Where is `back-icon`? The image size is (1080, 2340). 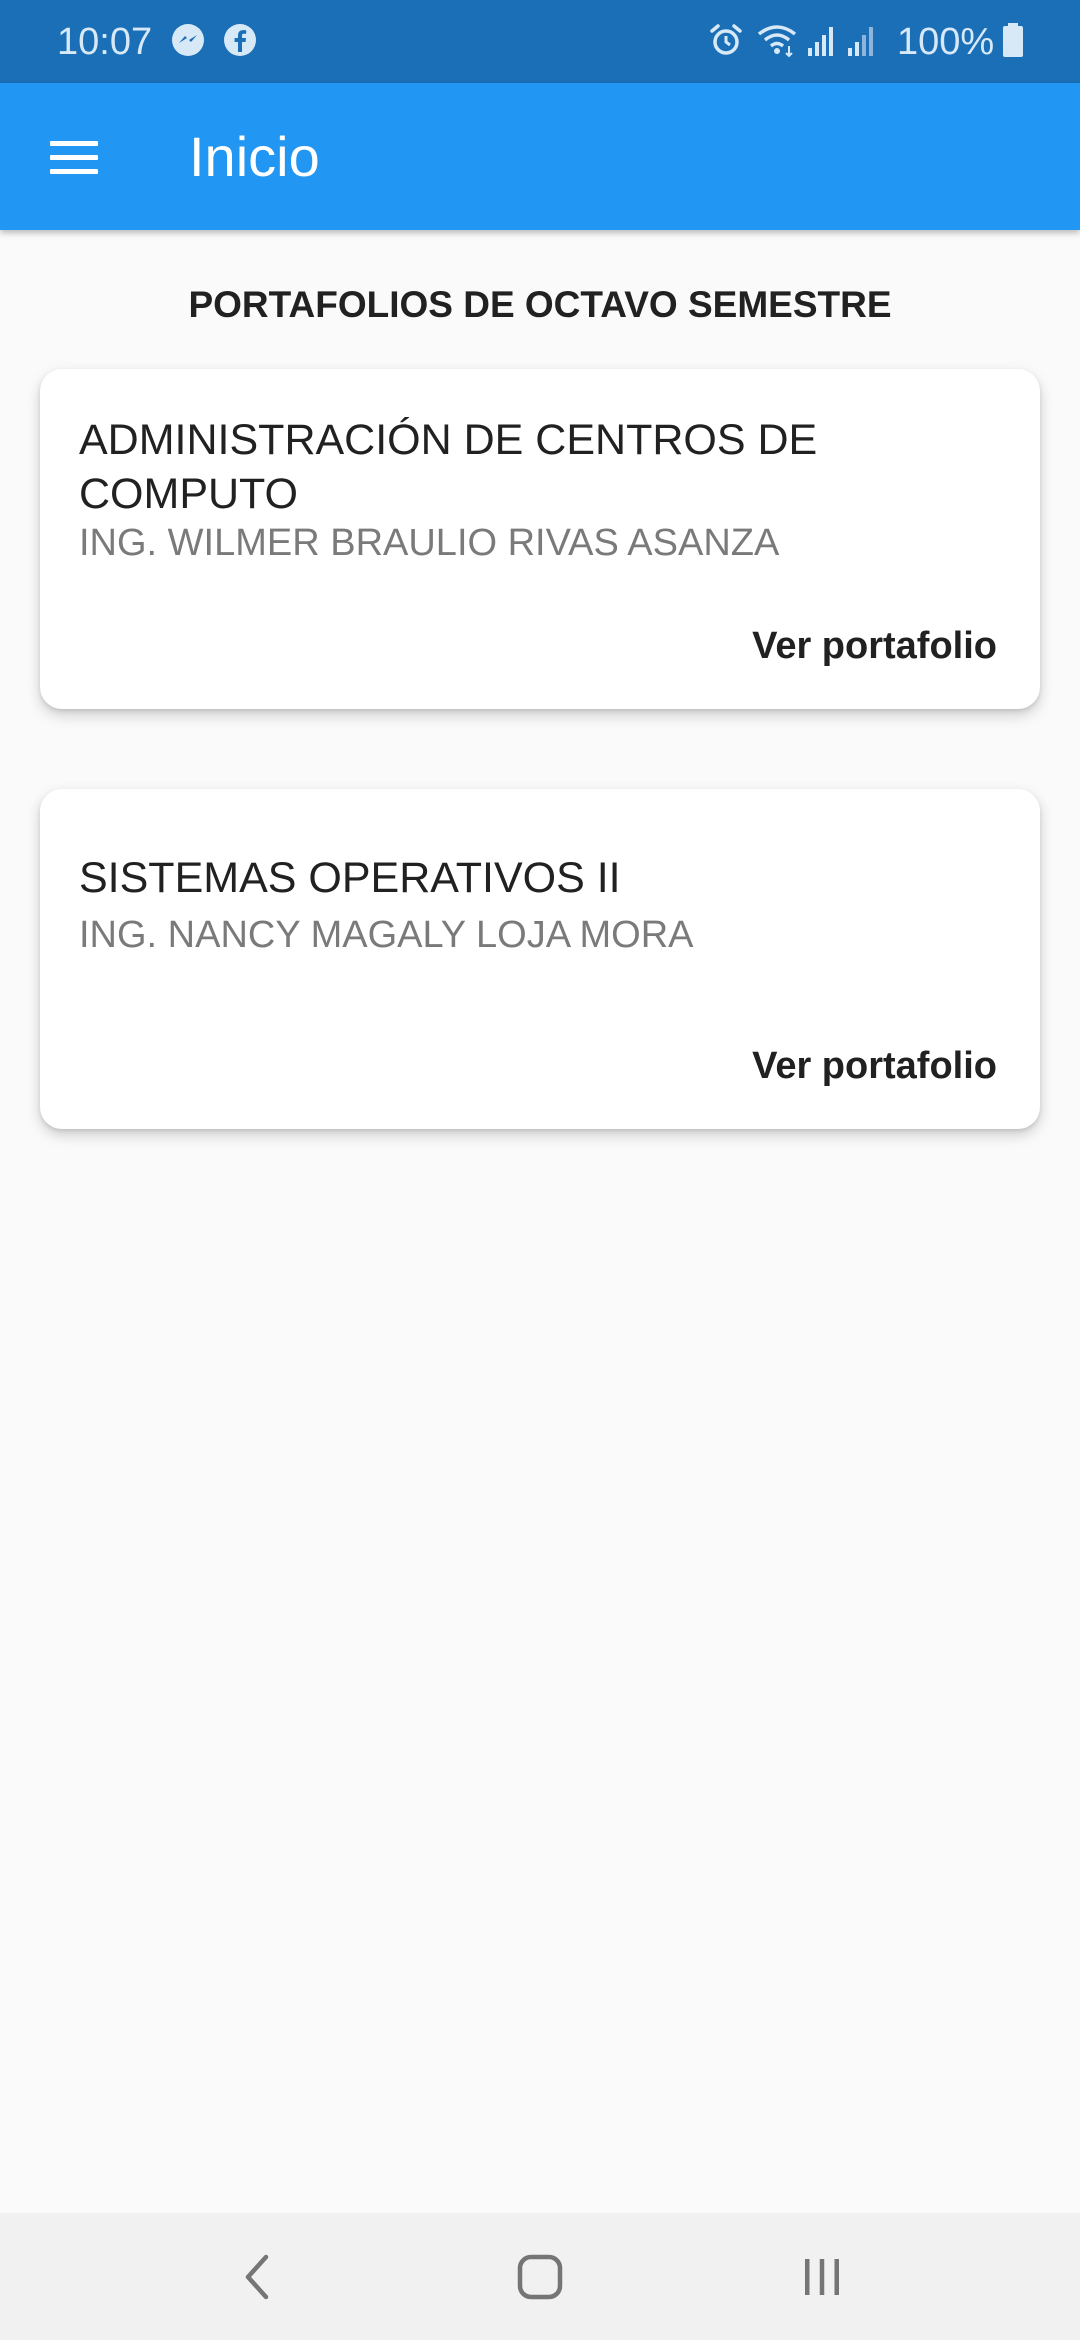
back-icon is located at coordinates (257, 2276).